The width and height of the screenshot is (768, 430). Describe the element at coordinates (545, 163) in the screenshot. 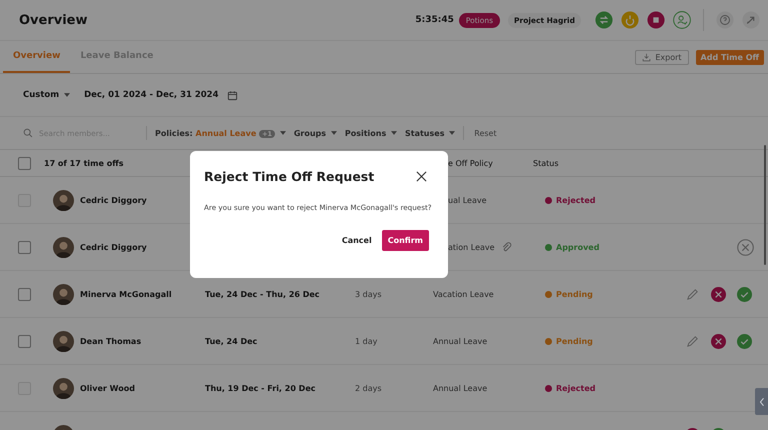

I see `column-header: Status` at that location.